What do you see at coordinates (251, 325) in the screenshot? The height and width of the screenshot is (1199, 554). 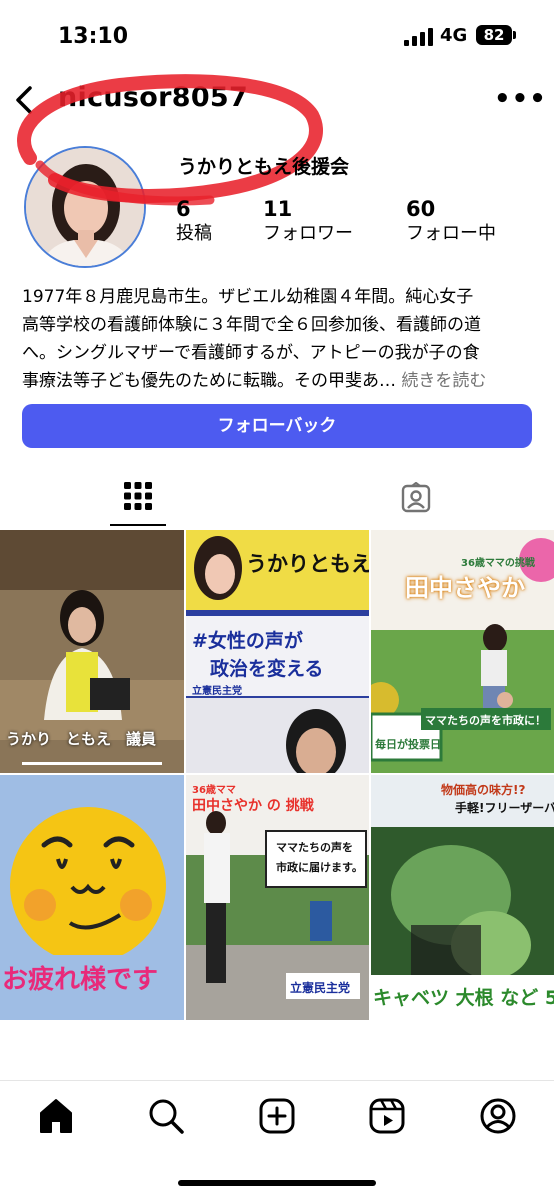 I see `bio-line: 高等学校の看護師体験に３年間で全６回参加後、看護師の道` at bounding box center [251, 325].